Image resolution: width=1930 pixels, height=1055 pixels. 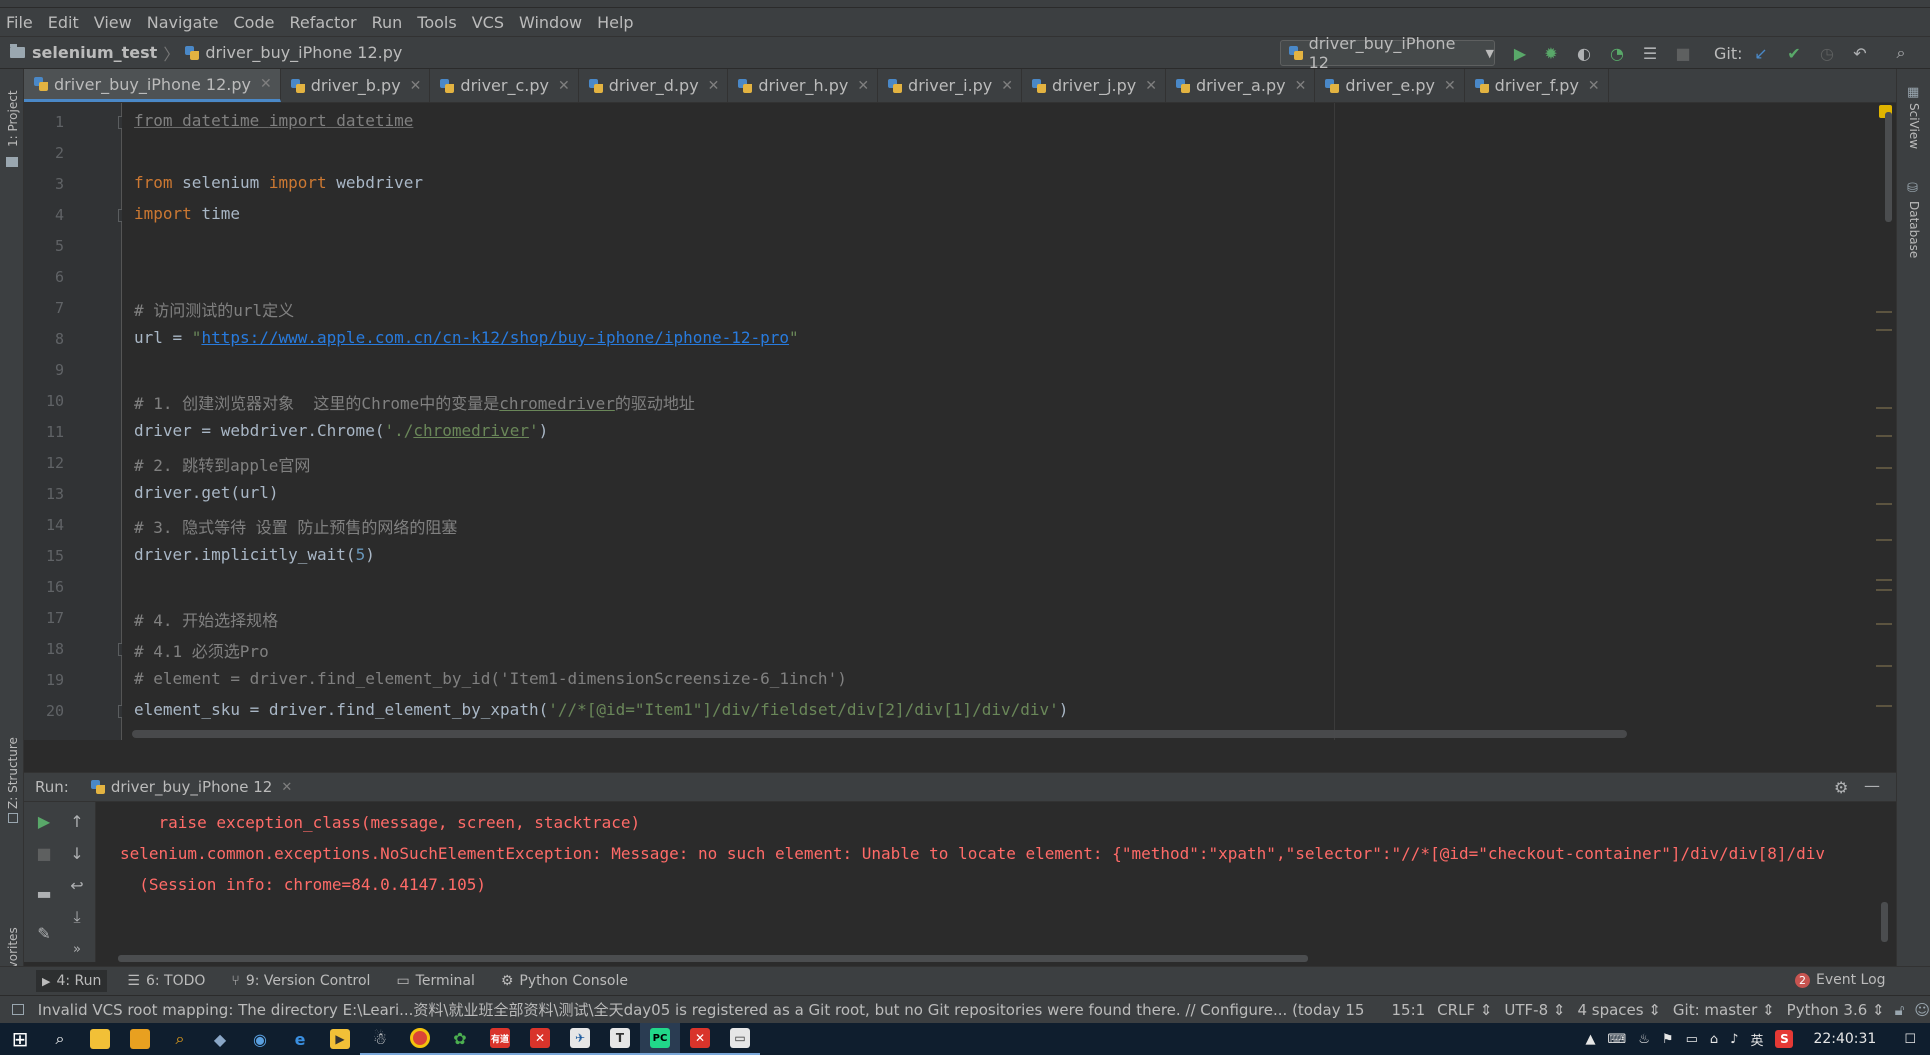 I want to click on project-tool-button: 1: Project, so click(x=13, y=118).